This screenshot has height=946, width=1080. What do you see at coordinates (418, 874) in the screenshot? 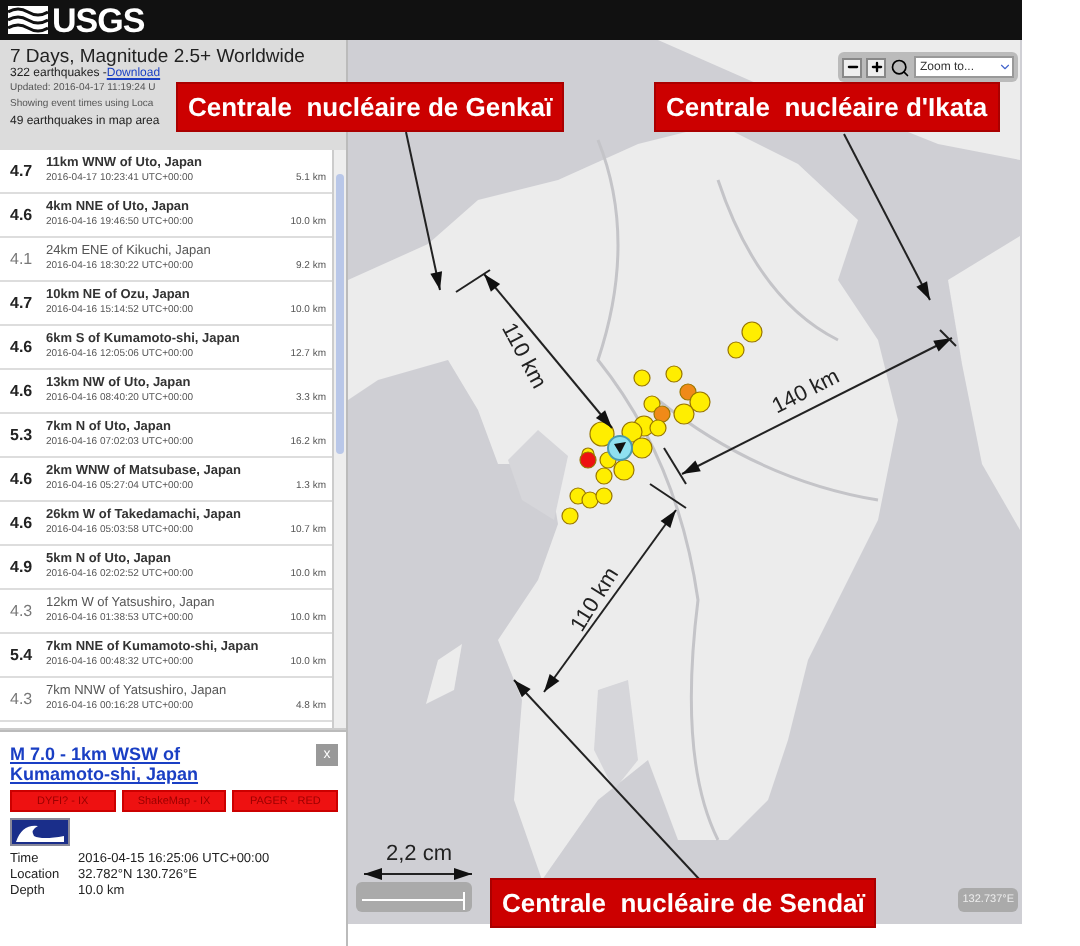
I see `dimension-arrow` at bounding box center [418, 874].